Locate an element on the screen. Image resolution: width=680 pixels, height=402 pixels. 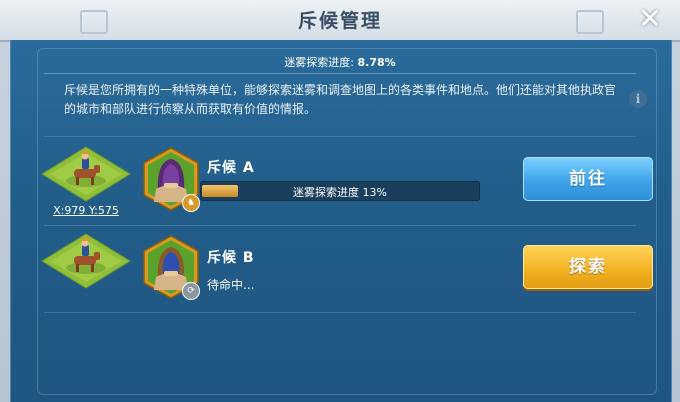
header-divider is located at coordinates (340, 73).